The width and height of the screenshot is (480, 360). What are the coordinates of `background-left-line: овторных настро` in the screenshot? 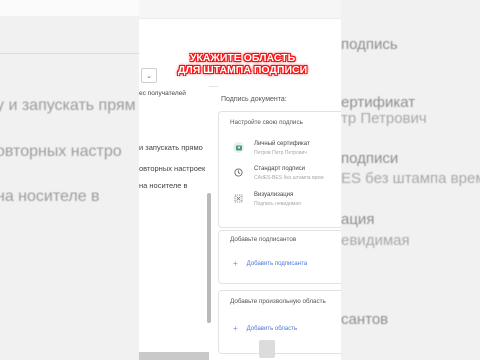 It's located at (61, 151).